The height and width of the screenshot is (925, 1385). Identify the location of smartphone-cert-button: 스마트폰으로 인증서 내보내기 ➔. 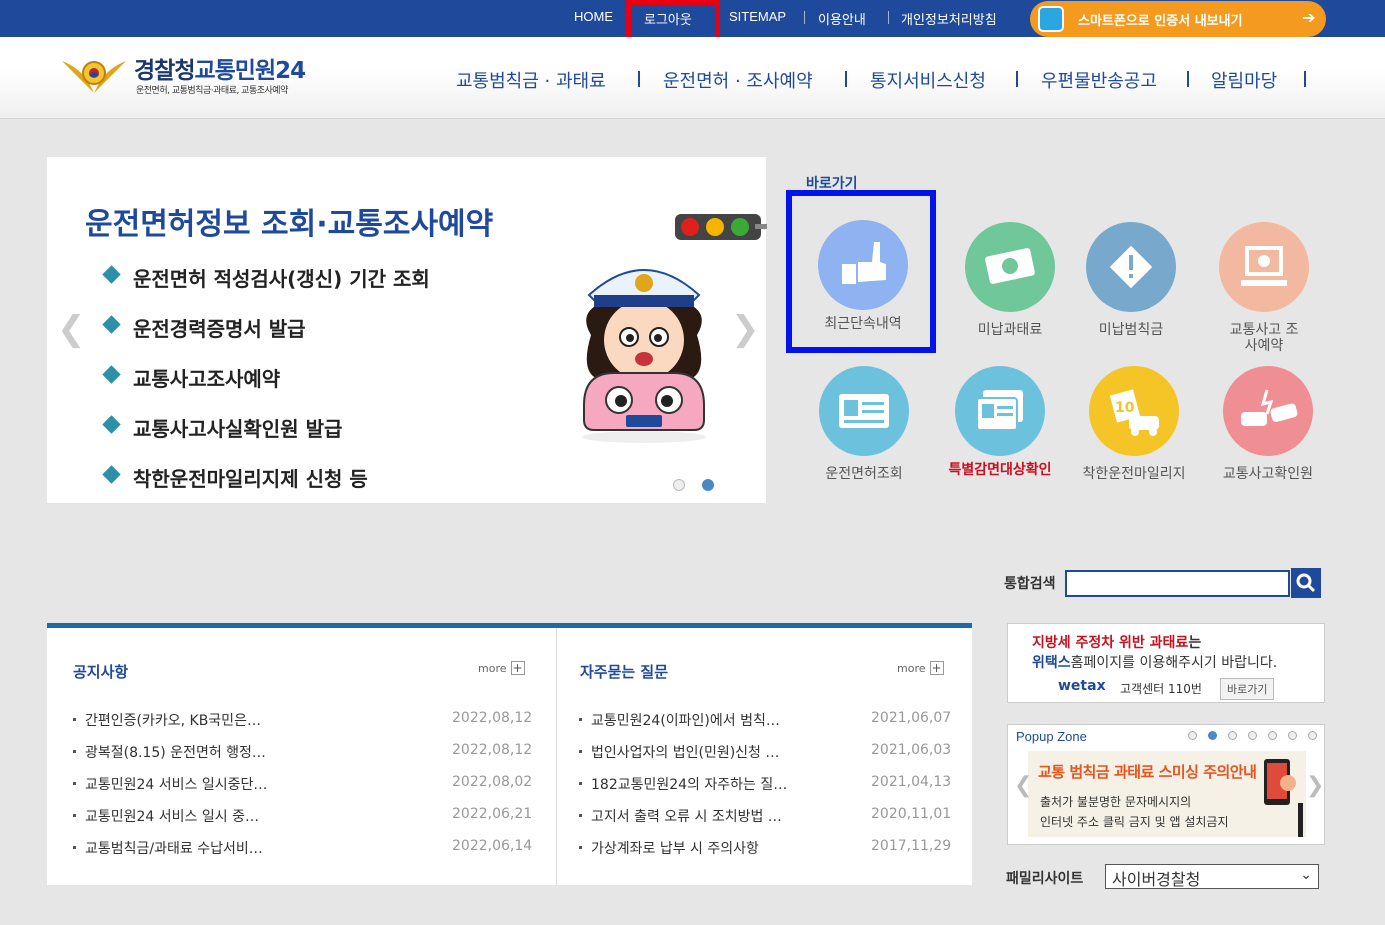
(1178, 19).